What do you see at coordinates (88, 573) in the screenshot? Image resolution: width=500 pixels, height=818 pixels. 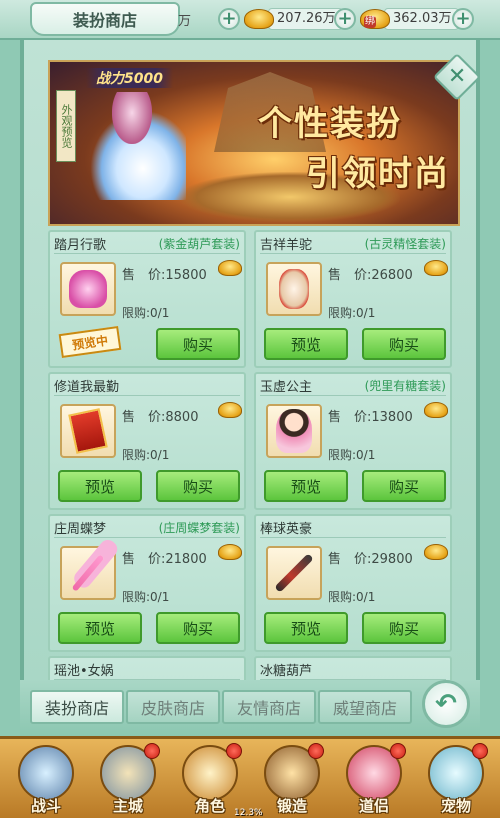 I see `butterfly-wand-icon` at bounding box center [88, 573].